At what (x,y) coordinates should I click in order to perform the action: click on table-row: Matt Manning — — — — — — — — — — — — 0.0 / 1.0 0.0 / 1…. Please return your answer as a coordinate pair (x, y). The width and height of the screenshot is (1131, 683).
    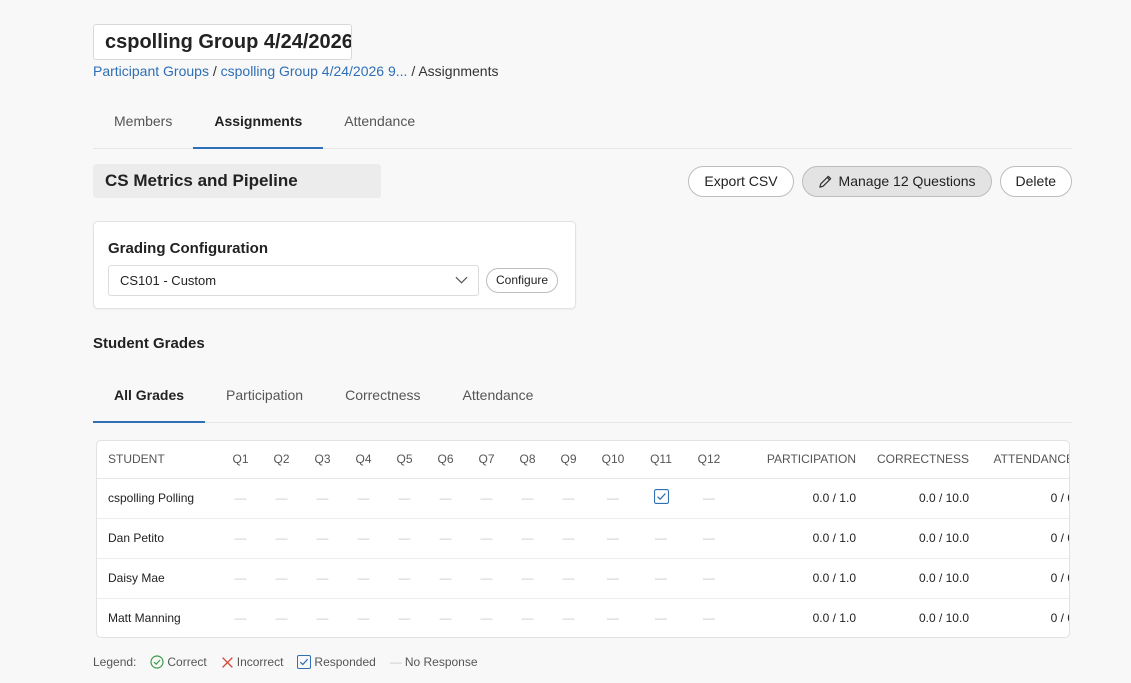
    Looking at the image, I should click on (583, 617).